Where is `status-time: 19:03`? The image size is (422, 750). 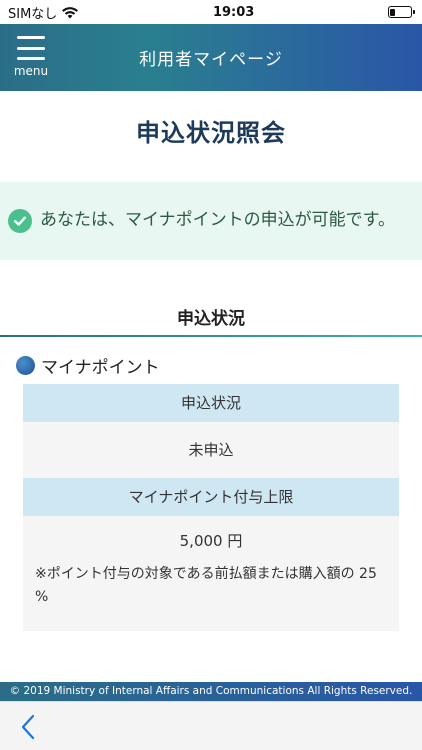 status-time: 19:03 is located at coordinates (233, 12).